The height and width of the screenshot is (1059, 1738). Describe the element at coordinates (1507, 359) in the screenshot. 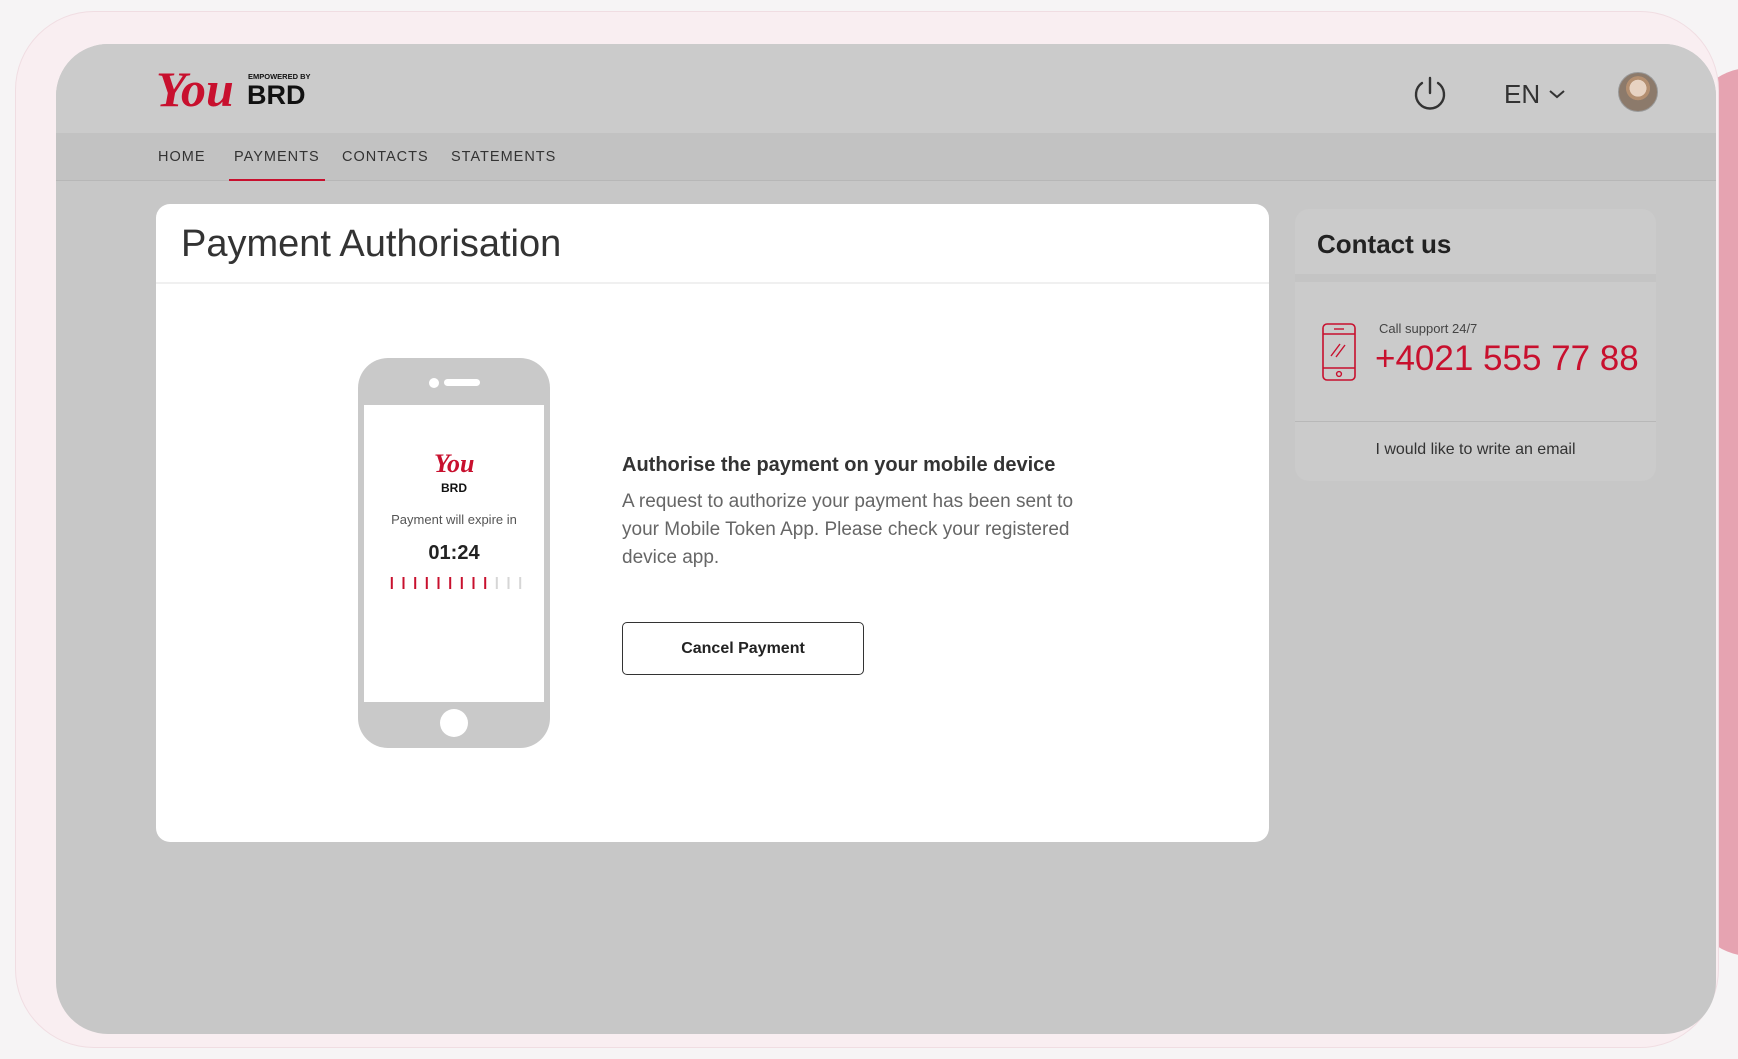

I see `support-phone-number: +4021 555 77 88` at that location.